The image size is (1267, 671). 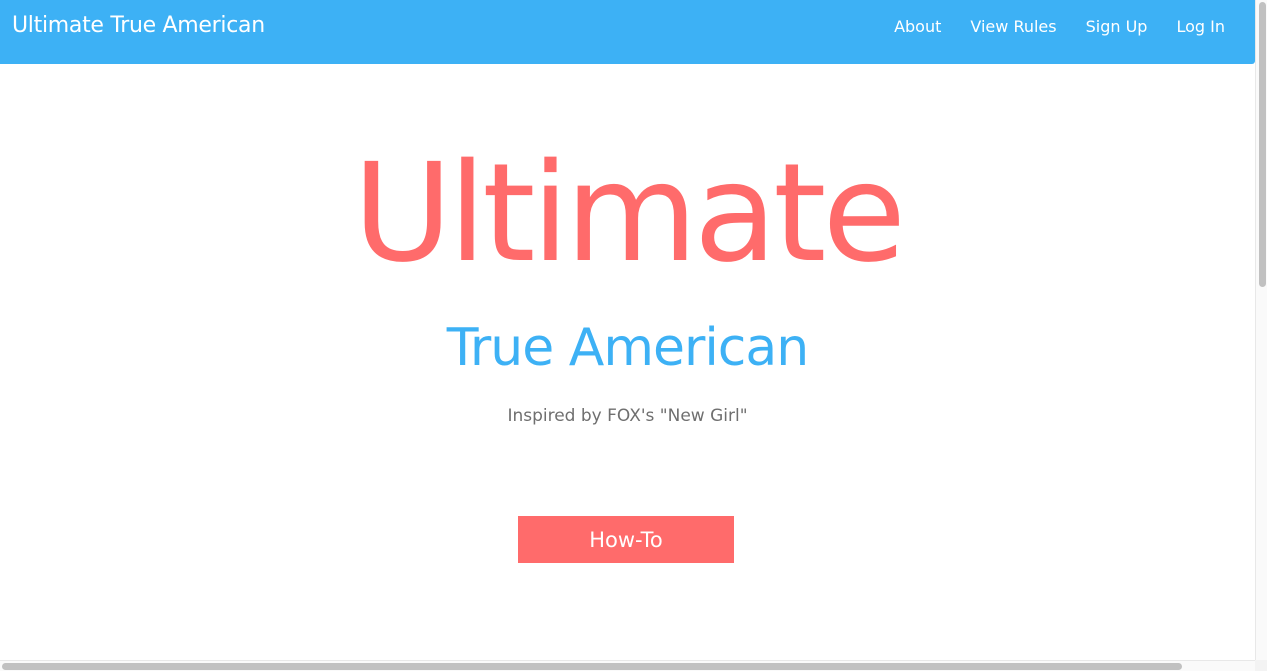 What do you see at coordinates (138, 25) in the screenshot?
I see `brand-link: Ultimate True American` at bounding box center [138, 25].